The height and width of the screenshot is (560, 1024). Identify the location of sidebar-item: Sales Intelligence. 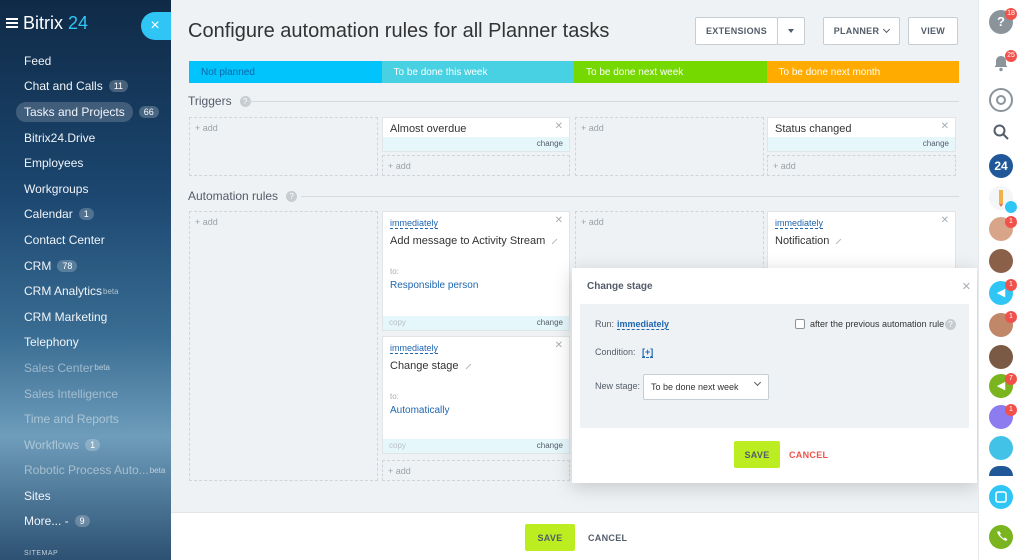
(85, 394).